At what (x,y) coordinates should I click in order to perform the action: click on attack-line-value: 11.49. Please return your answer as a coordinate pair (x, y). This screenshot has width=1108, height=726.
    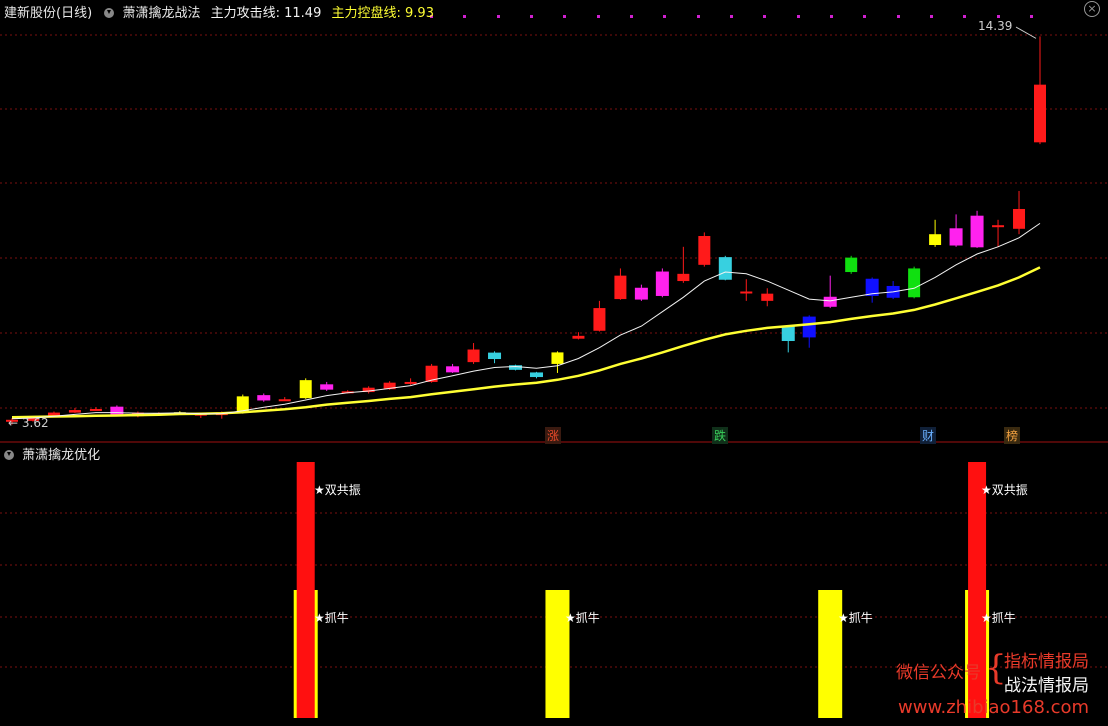
    Looking at the image, I should click on (303, 13).